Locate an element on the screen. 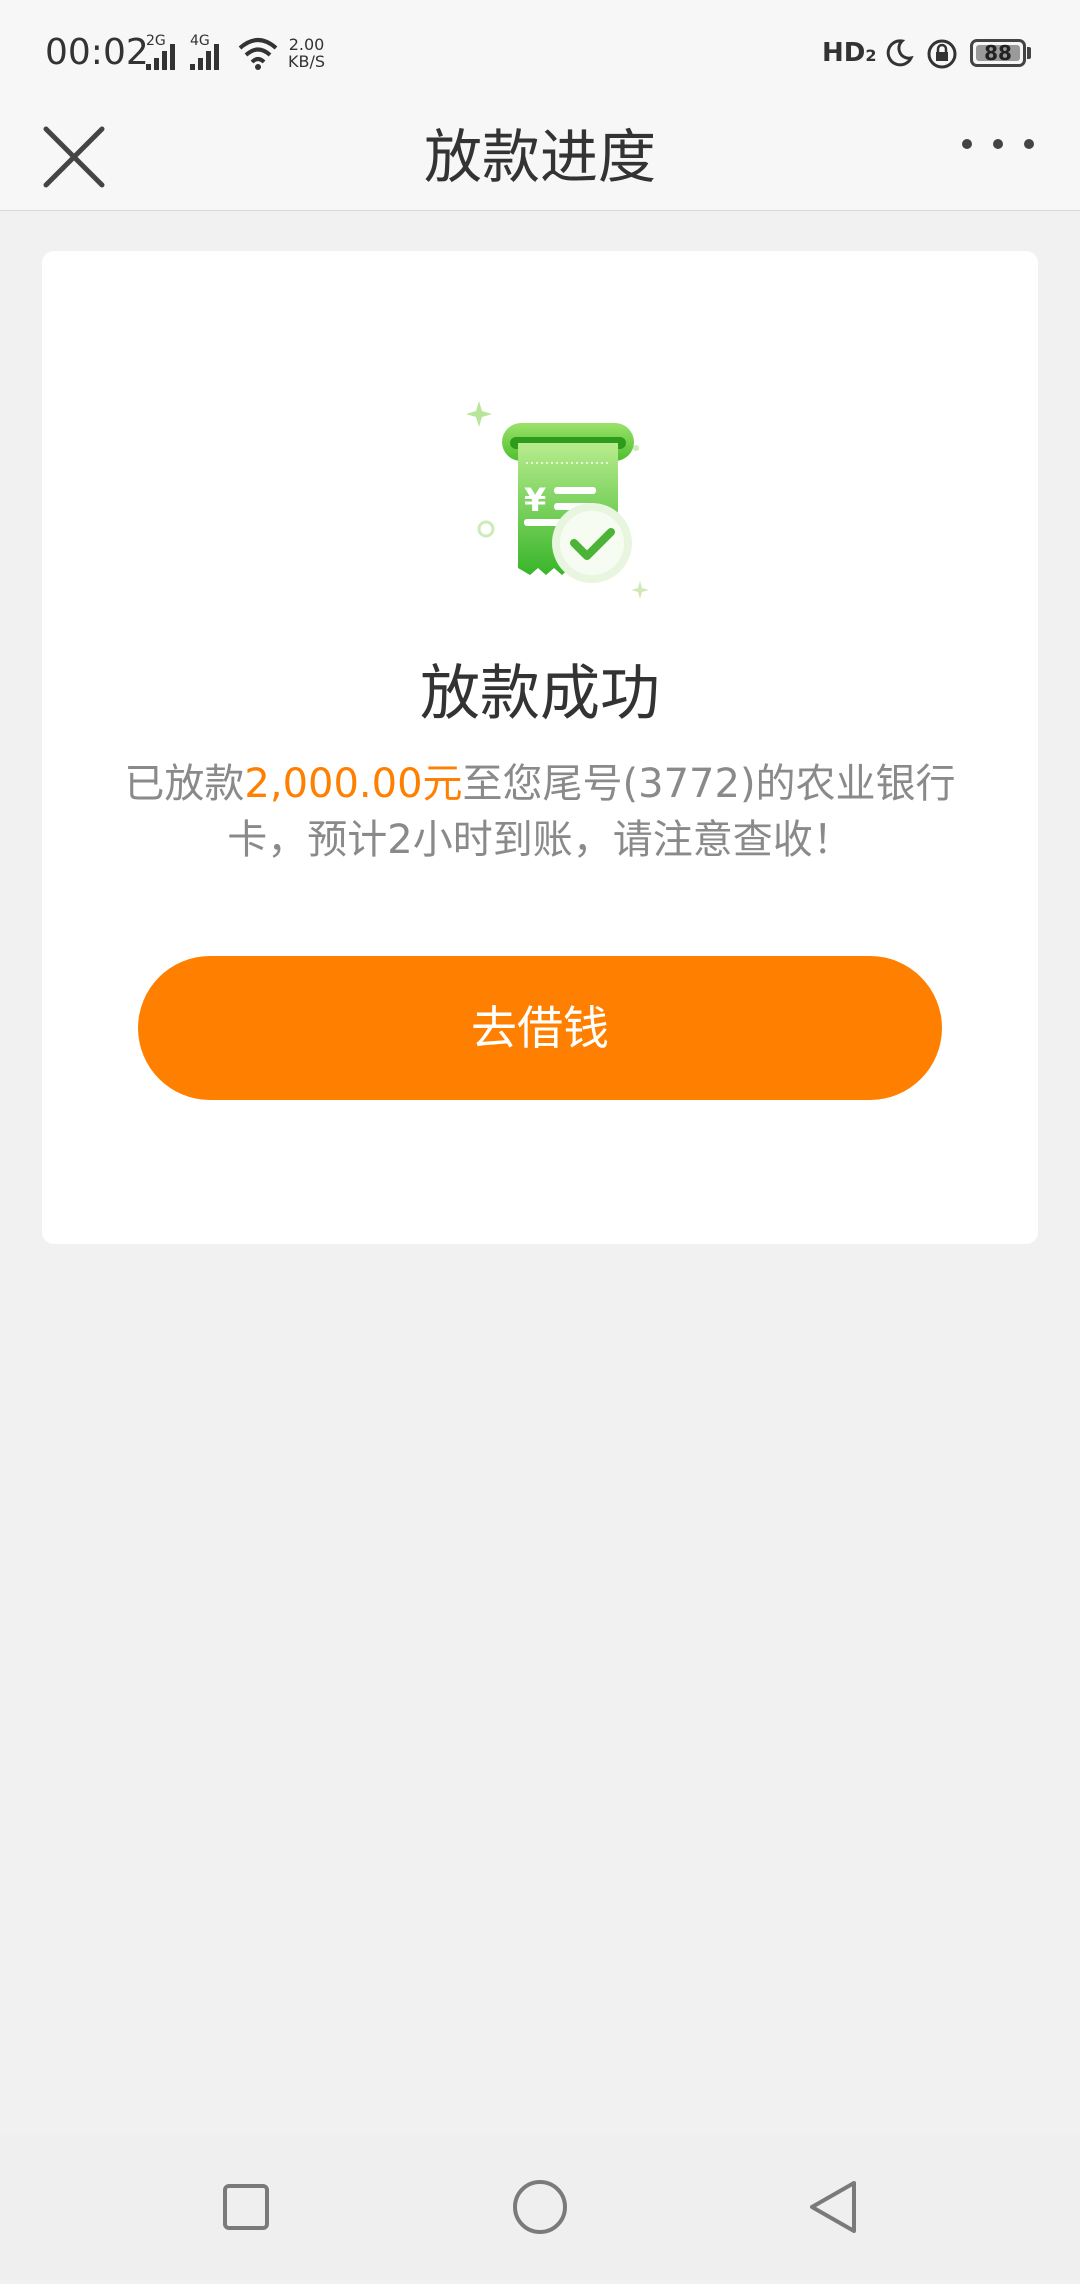 The image size is (1080, 2284). signal-4g-icon is located at coordinates (204, 57).